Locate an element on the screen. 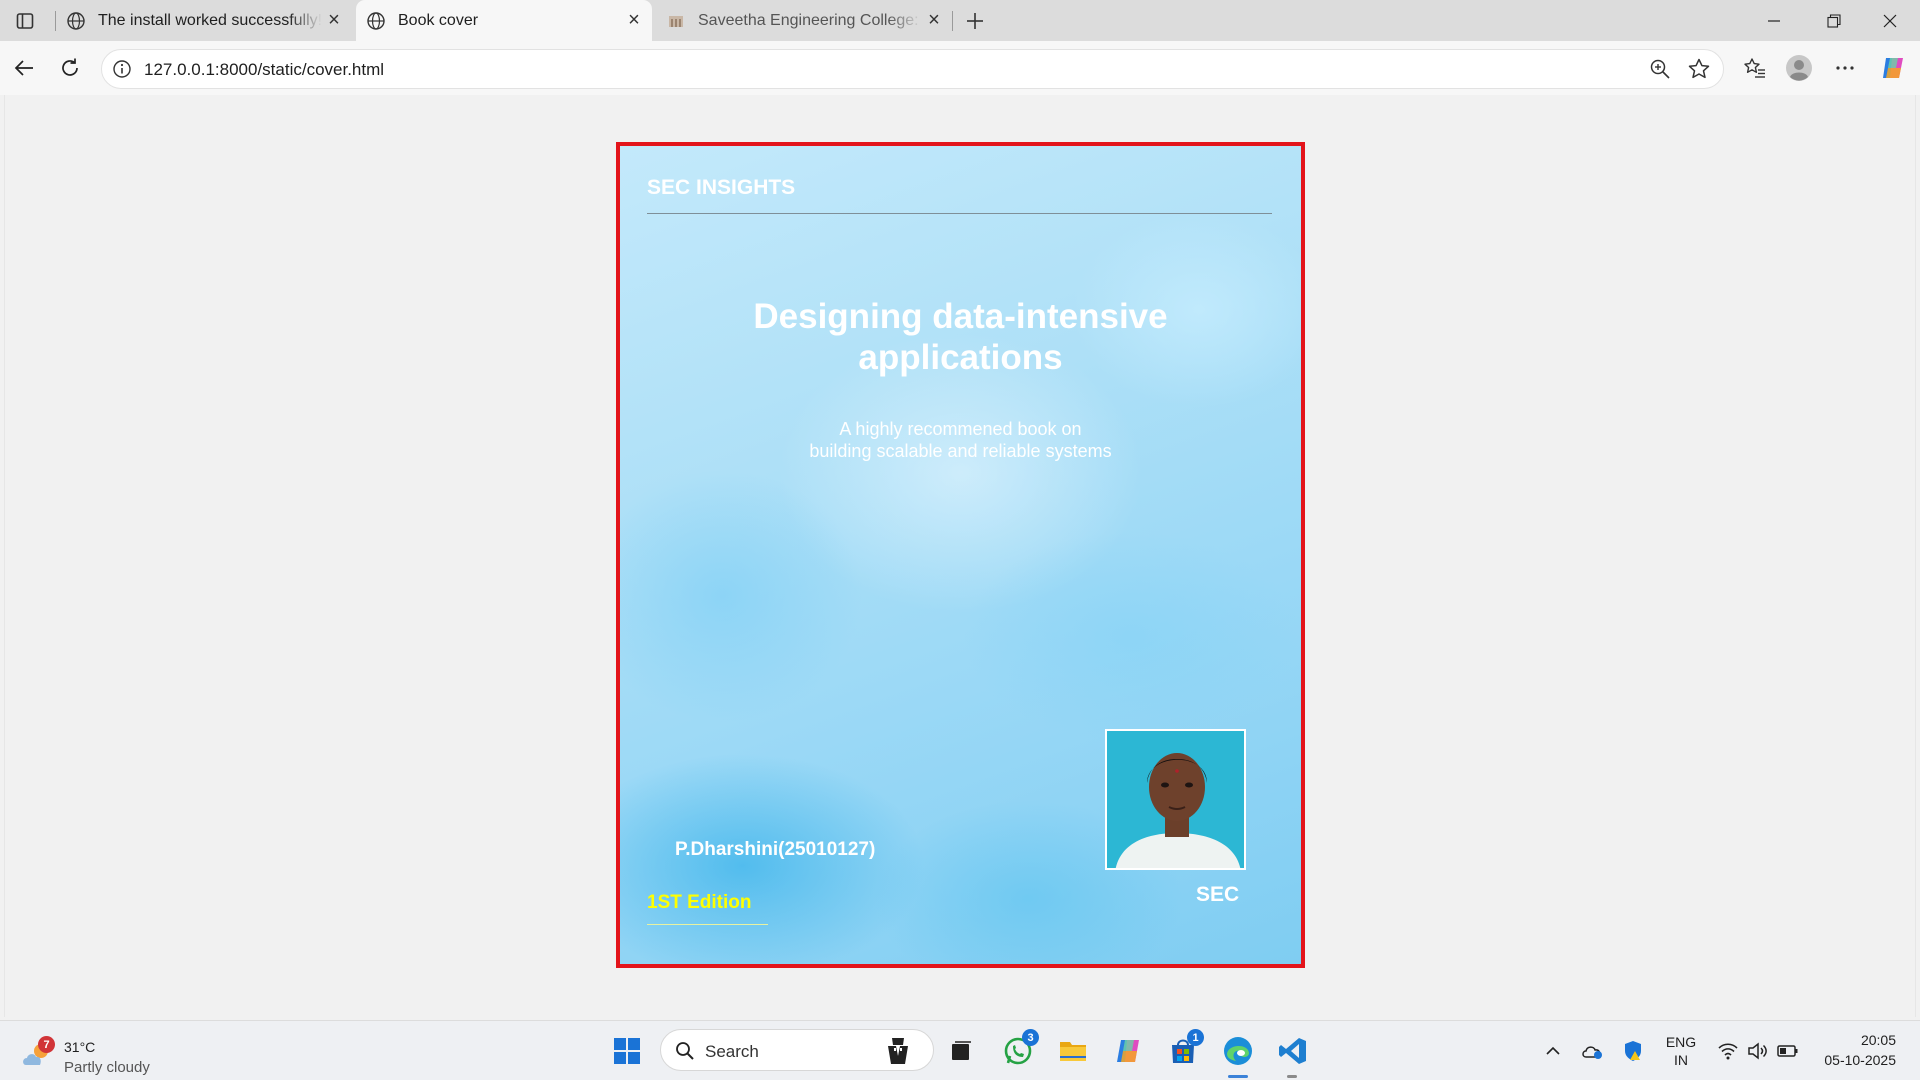 This screenshot has width=1920, height=1080. close-window-button is located at coordinates (1890, 20).